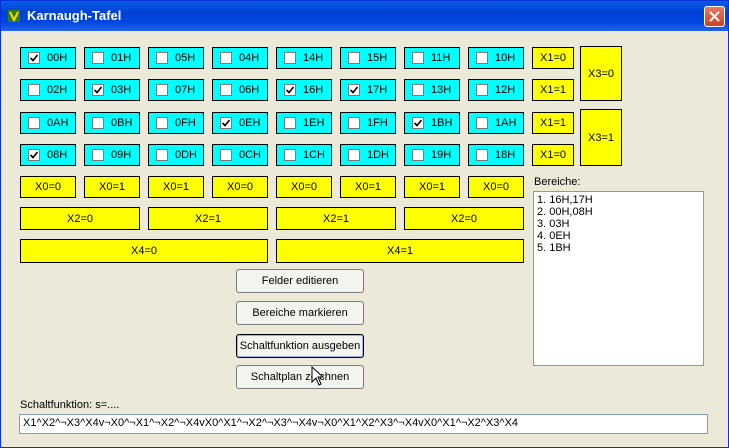  I want to click on karnaugh-cell: 02H, so click(48, 90).